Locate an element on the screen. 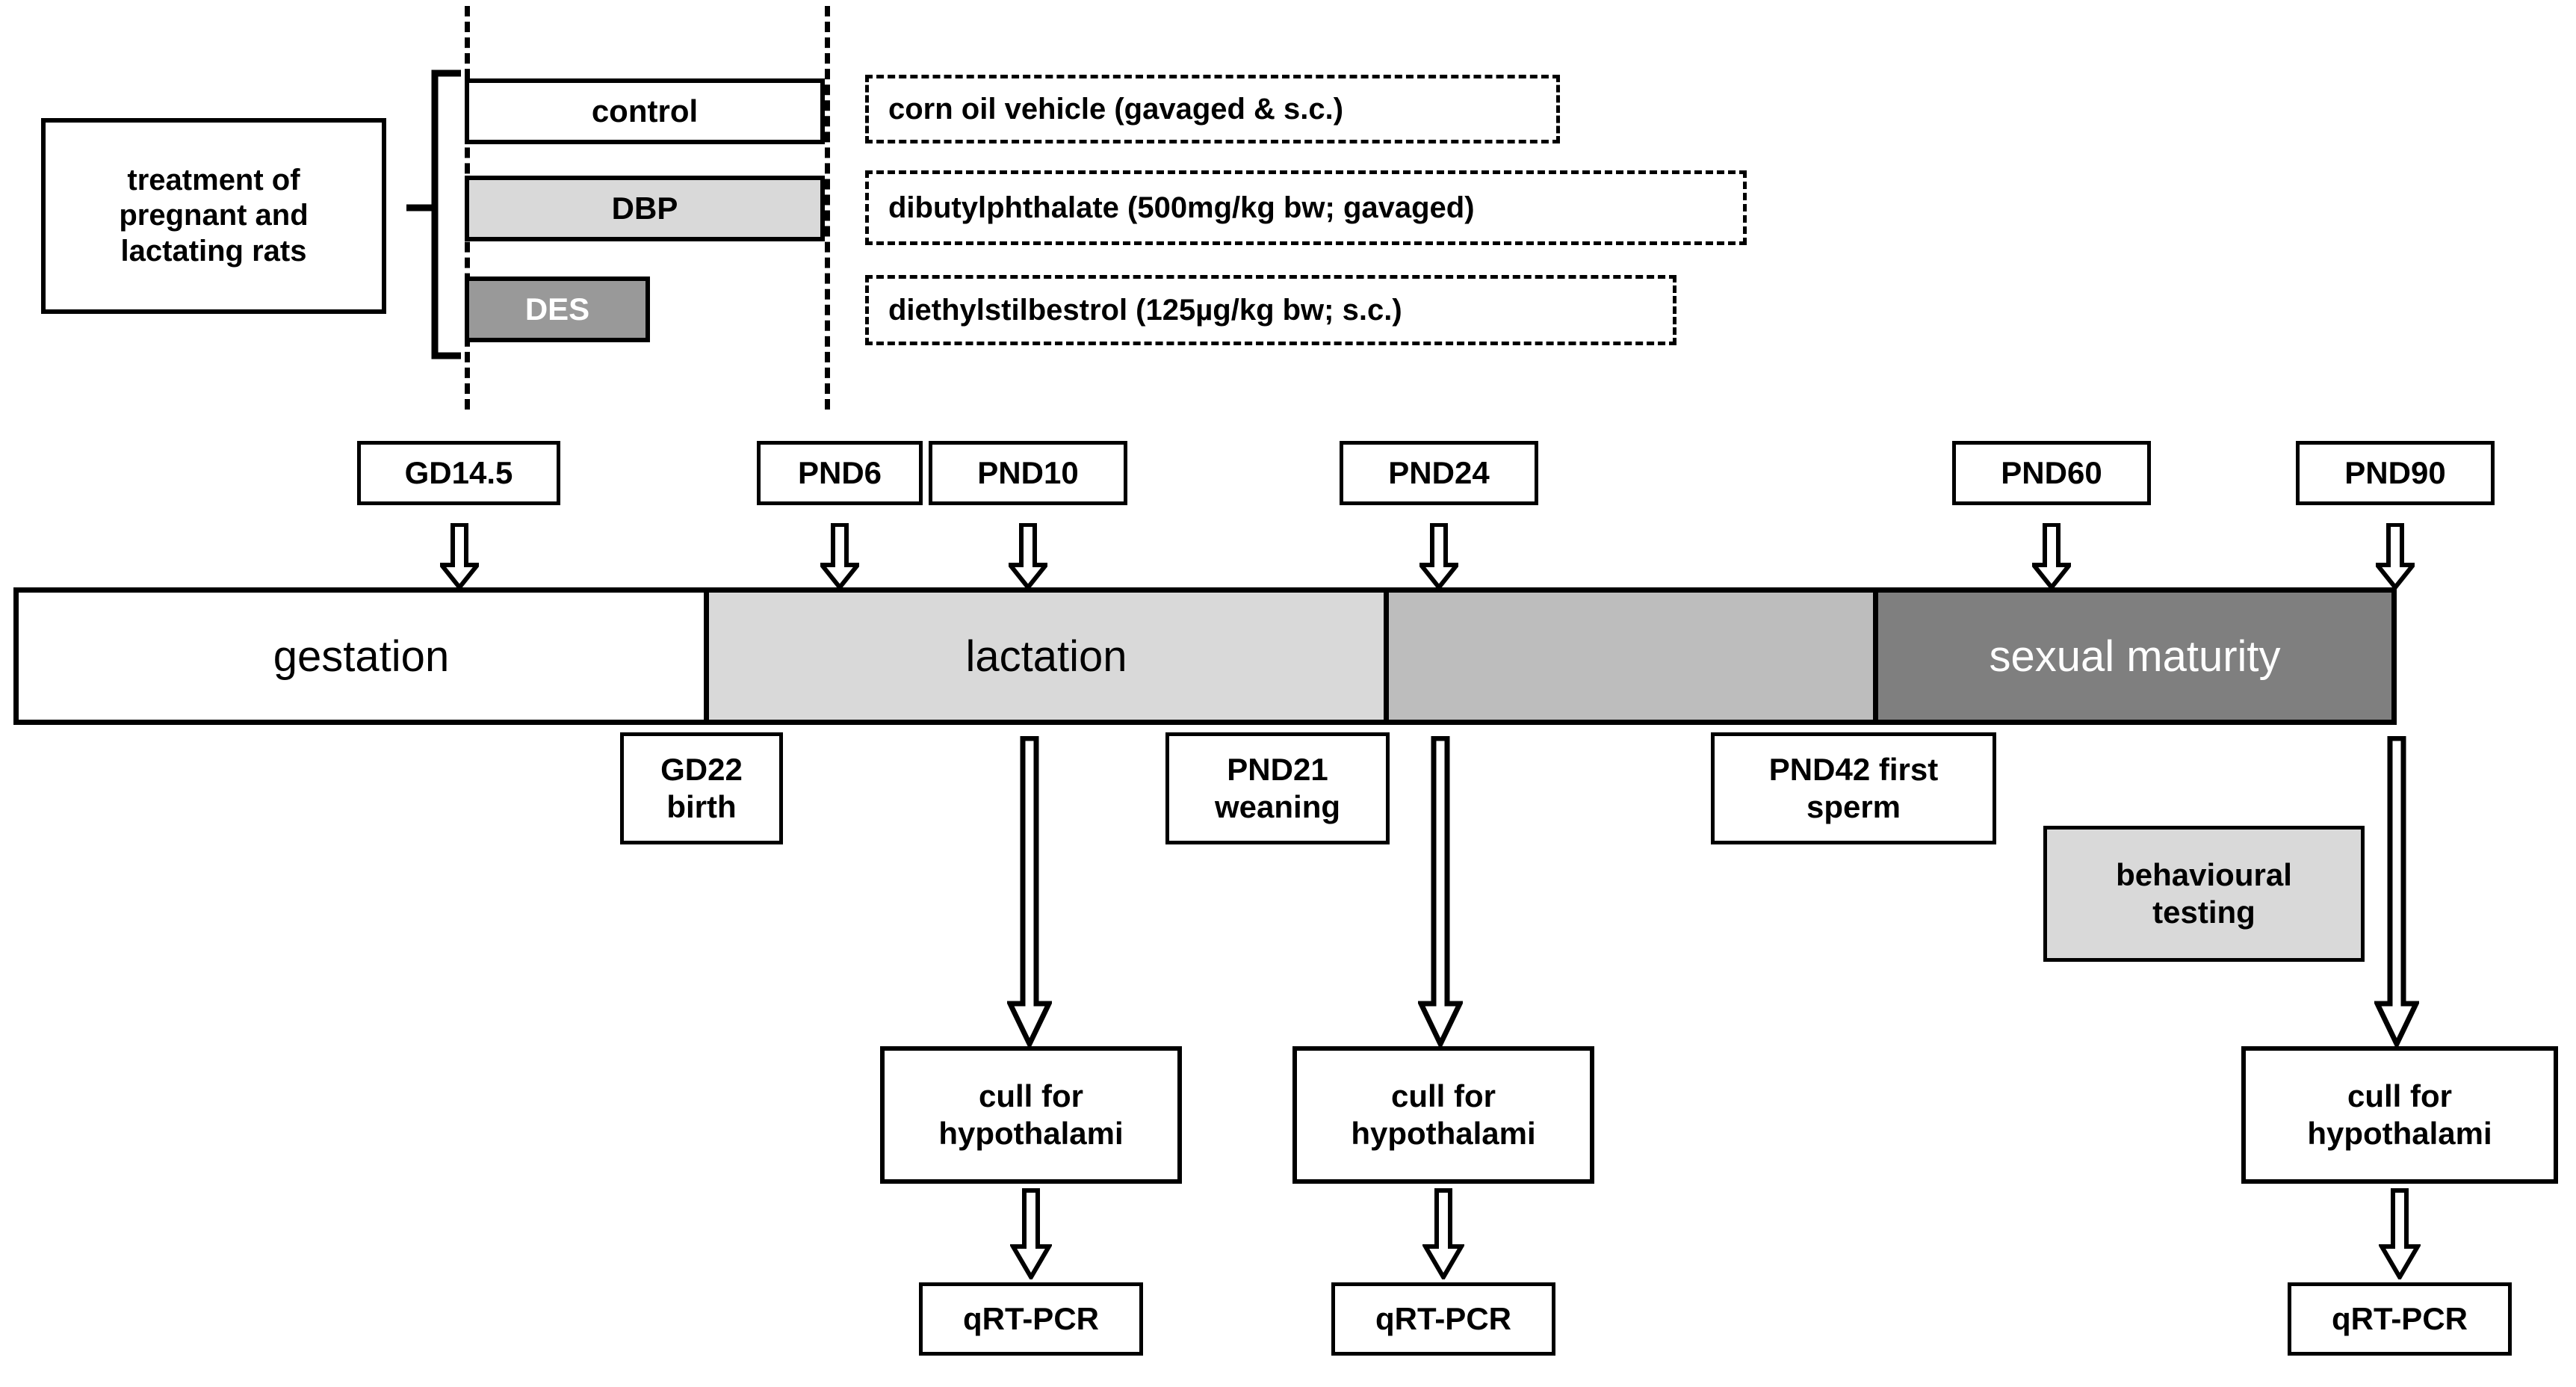  timepoint-label-pnd90: PND90 is located at coordinates (2395, 473).